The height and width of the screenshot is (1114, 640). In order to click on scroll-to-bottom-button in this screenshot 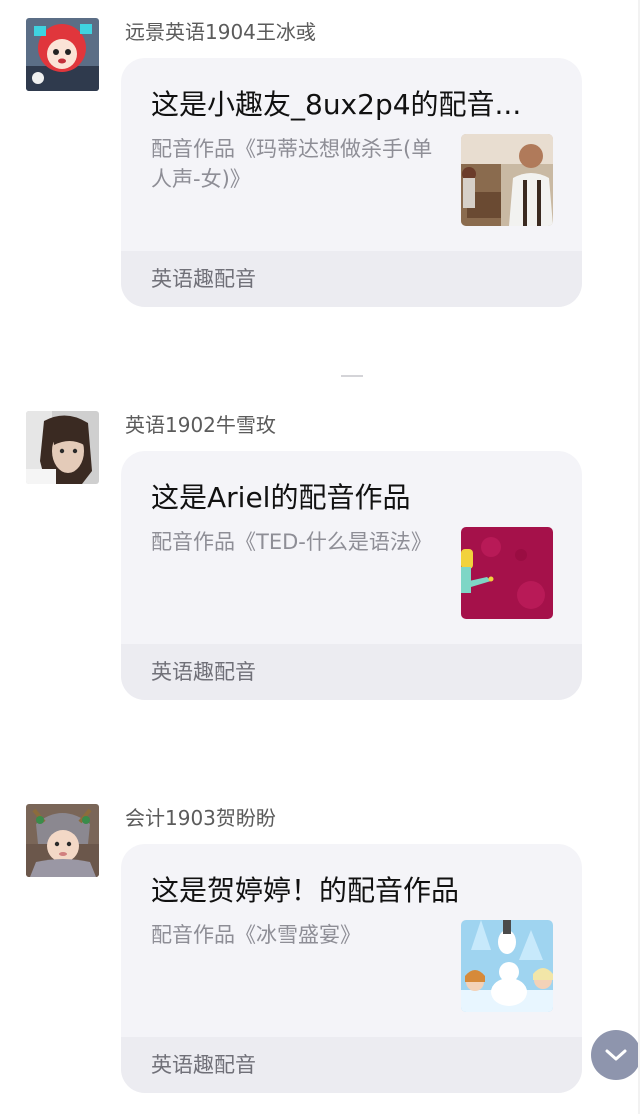, I will do `click(615, 1055)`.